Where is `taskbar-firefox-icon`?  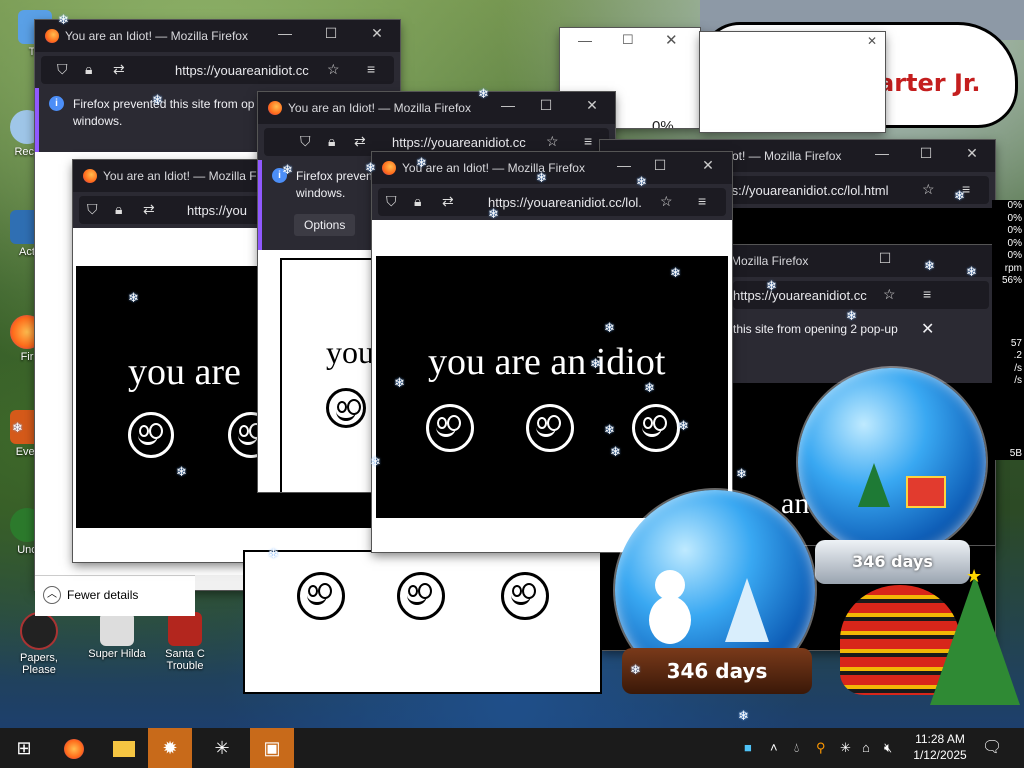 taskbar-firefox-icon is located at coordinates (74, 748).